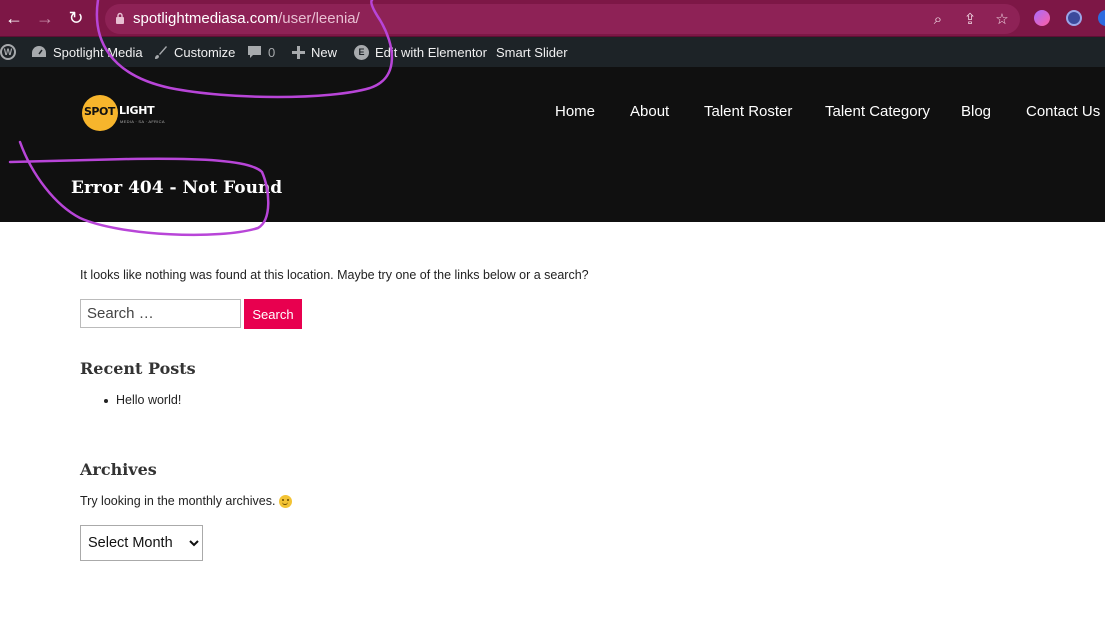 Image resolution: width=1105 pixels, height=625 pixels. I want to click on smart-slider-menu: Smart Slider, so click(532, 52).